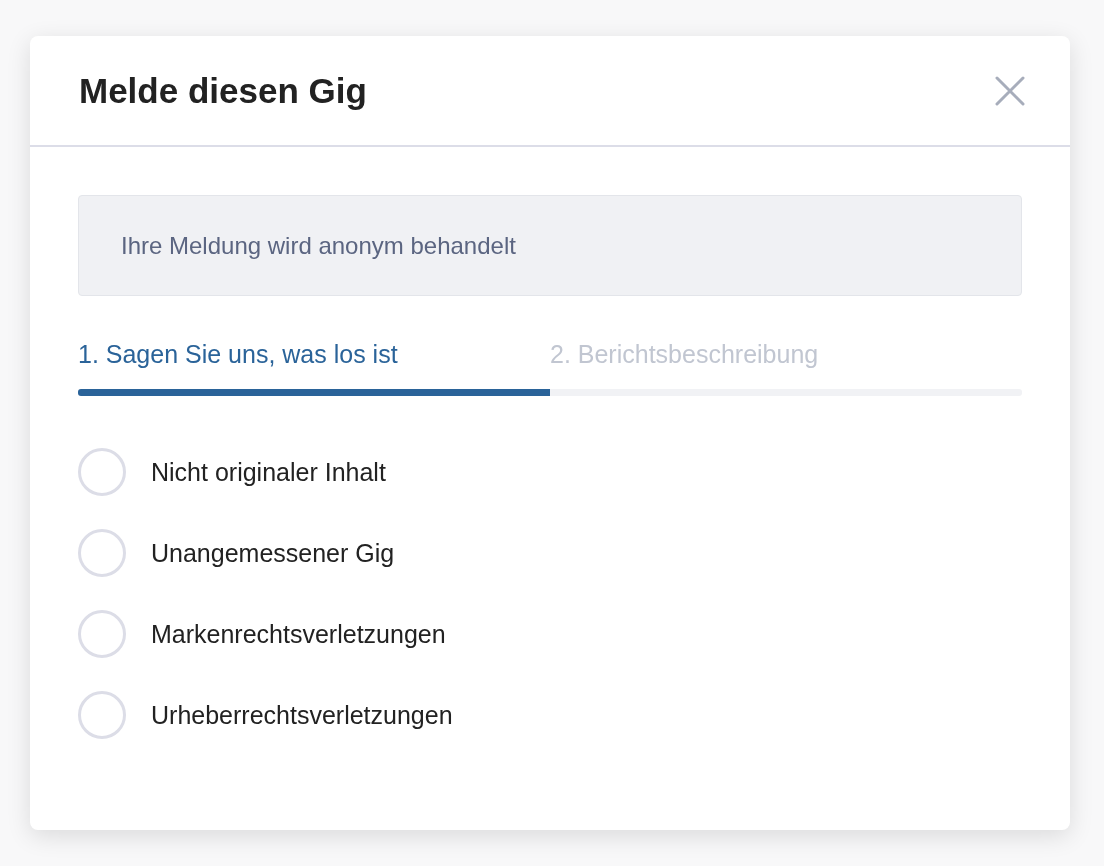 The image size is (1104, 866). What do you see at coordinates (223, 90) in the screenshot?
I see `dialog-title: Melde diesen Gig` at bounding box center [223, 90].